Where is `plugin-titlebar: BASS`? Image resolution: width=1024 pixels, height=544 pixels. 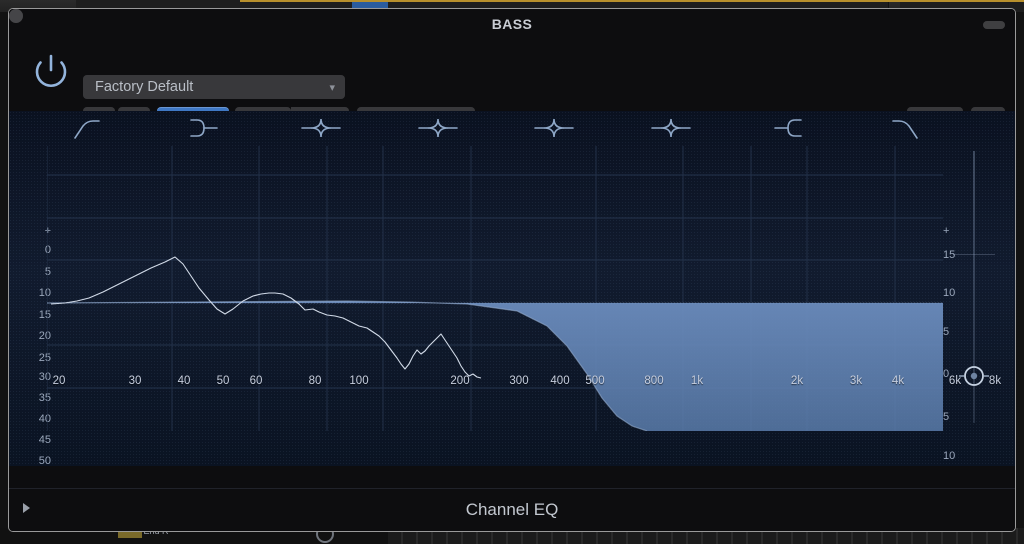
plugin-titlebar: BASS is located at coordinates (512, 24).